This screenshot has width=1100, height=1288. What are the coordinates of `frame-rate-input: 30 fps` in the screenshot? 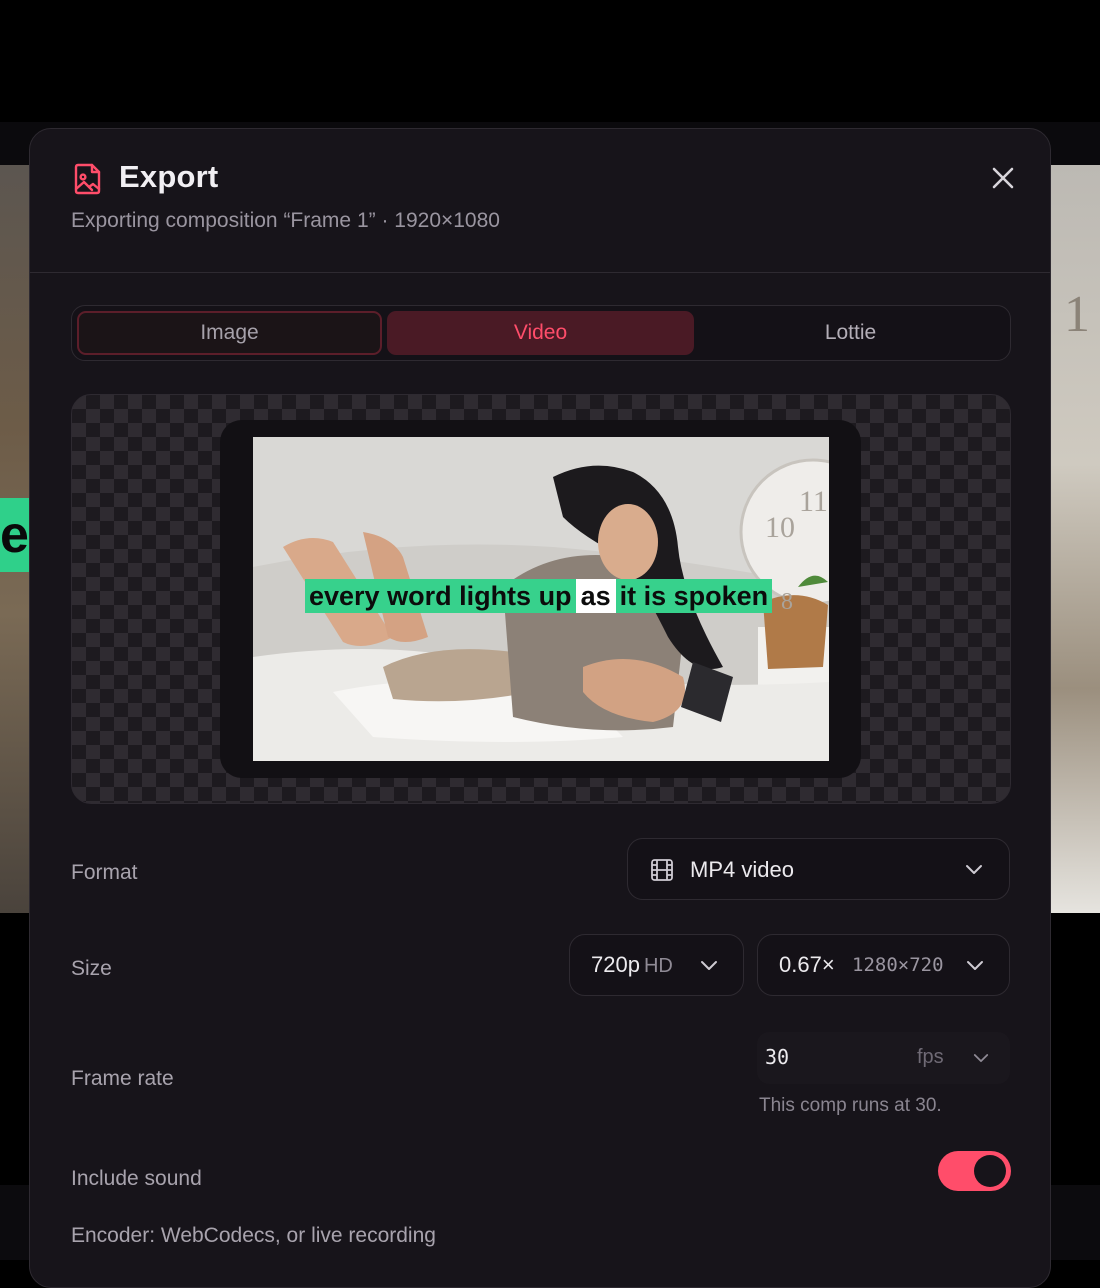 It's located at (883, 1058).